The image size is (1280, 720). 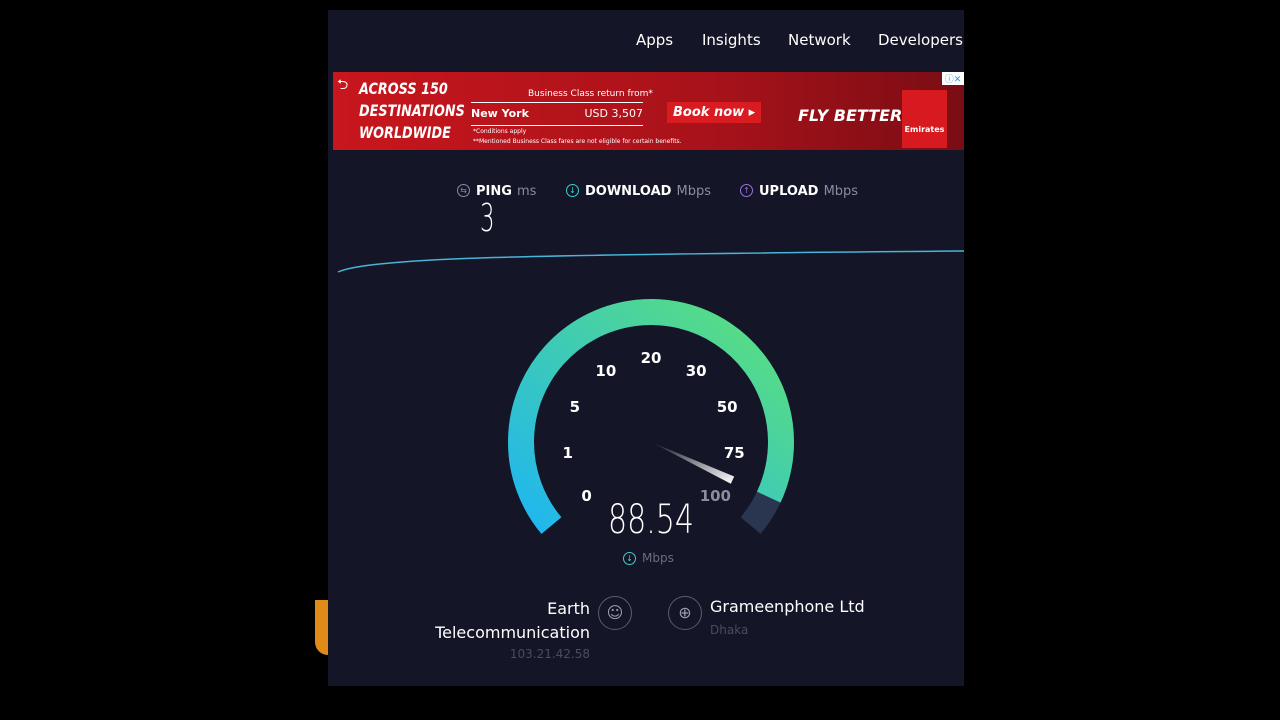 I want to click on speed-value: 88.54, so click(x=651, y=520).